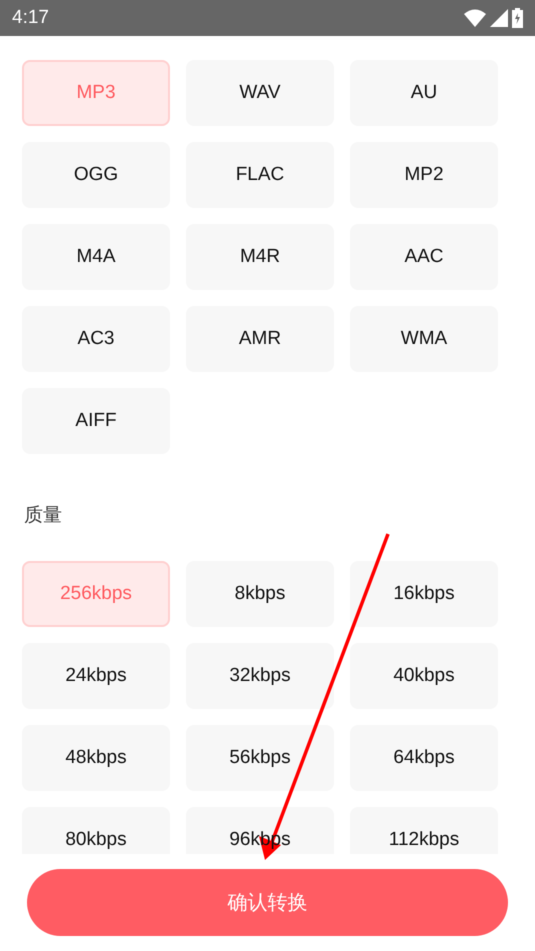 This screenshot has height=951, width=535. Describe the element at coordinates (424, 676) in the screenshot. I see `quality-option: 40kbps` at that location.